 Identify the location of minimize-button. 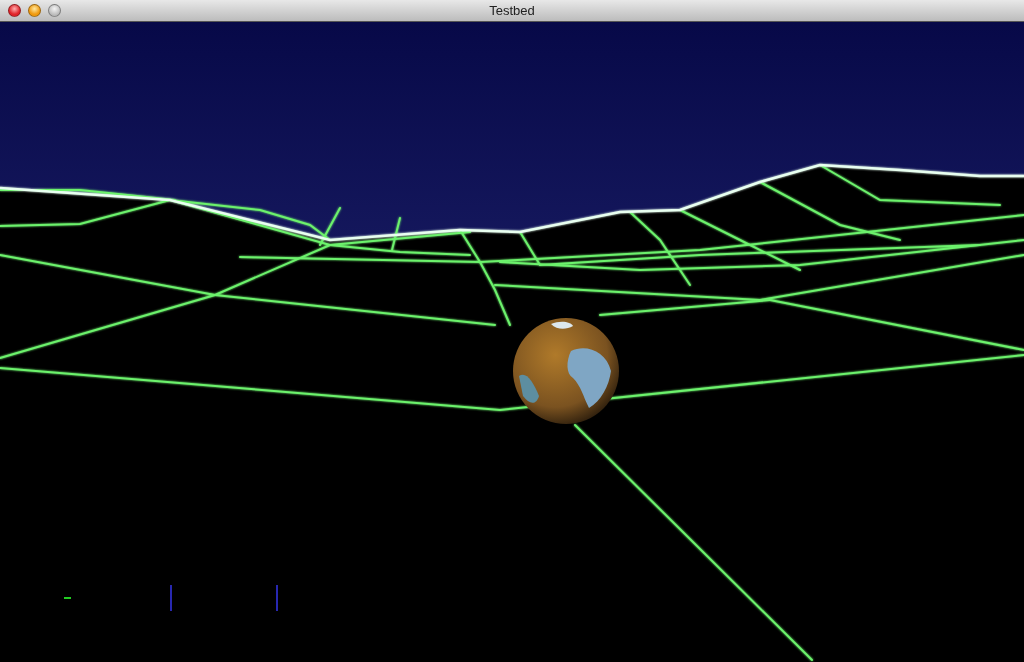
(34, 10).